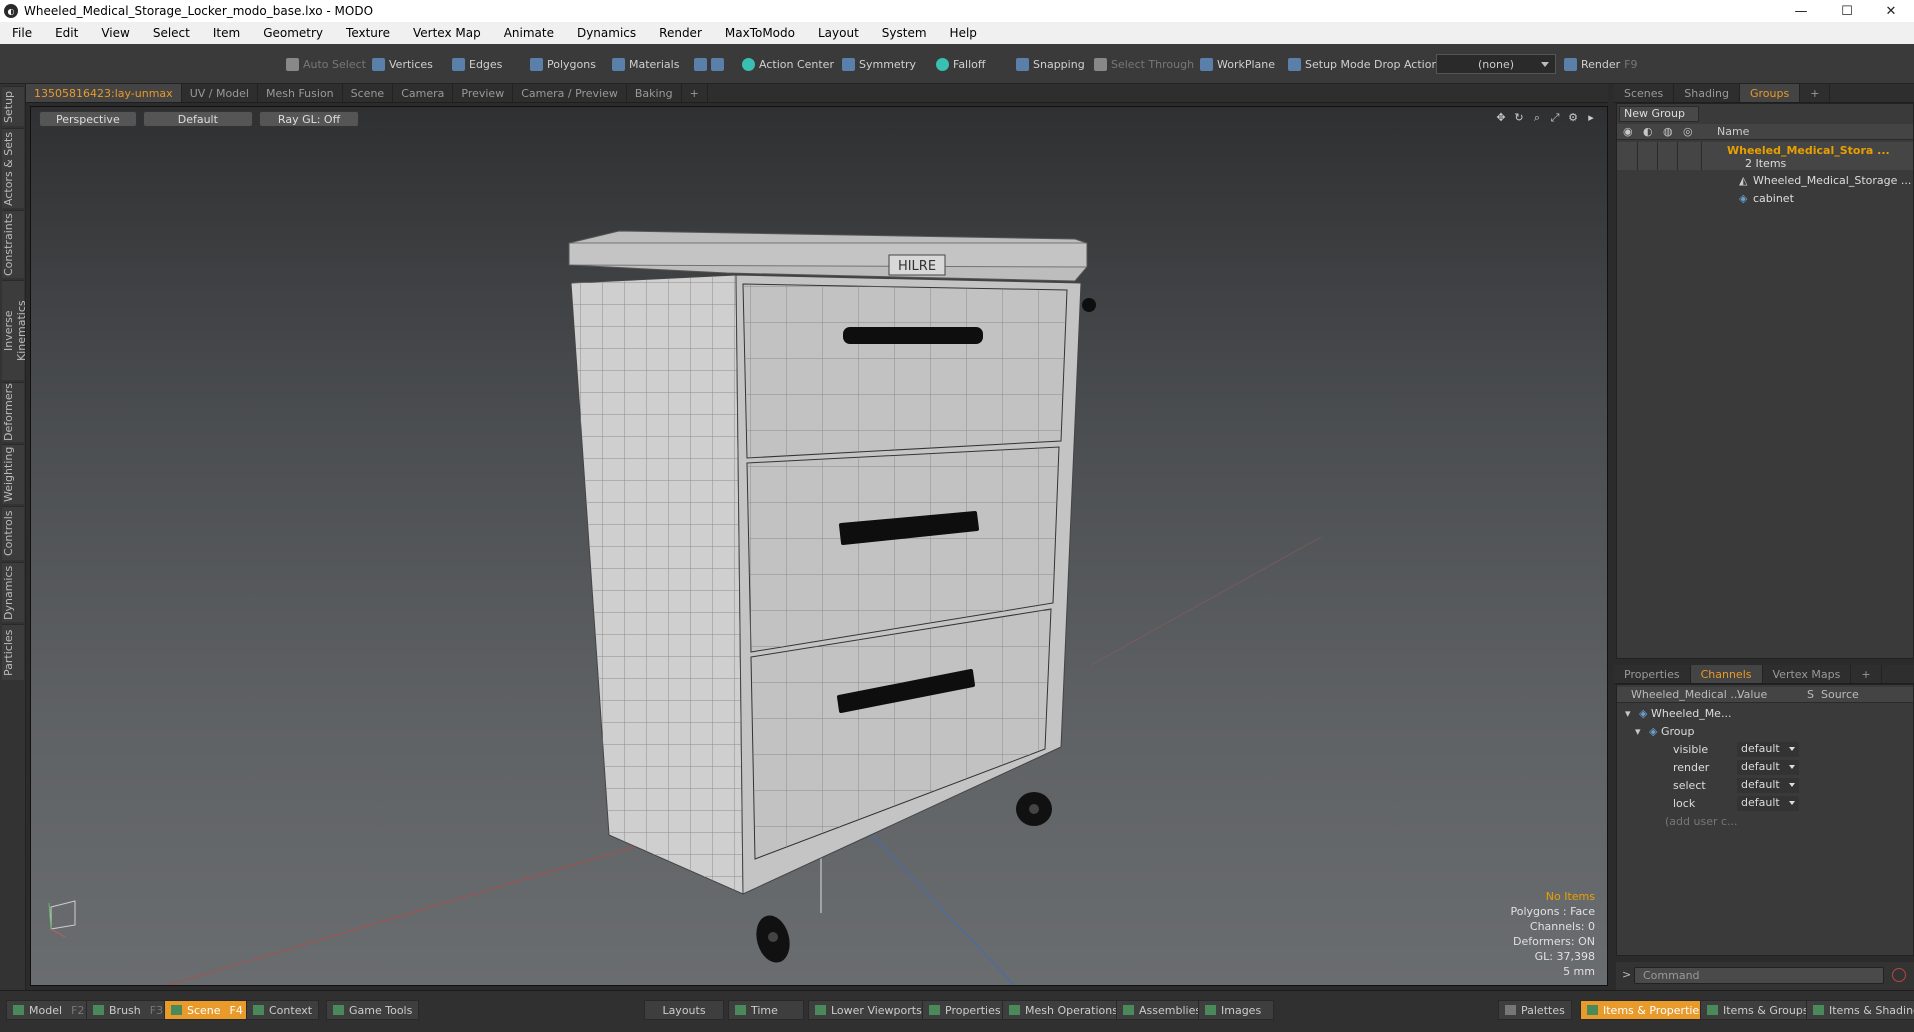  What do you see at coordinates (1236, 1010) in the screenshot?
I see `images-button: Images` at bounding box center [1236, 1010].